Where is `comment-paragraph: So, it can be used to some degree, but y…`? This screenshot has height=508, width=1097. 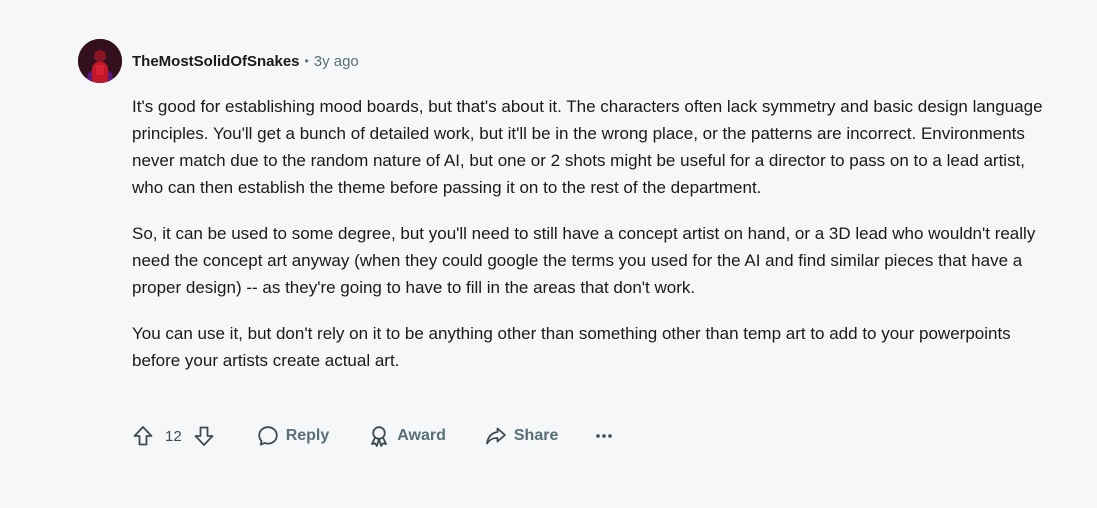
comment-paragraph: So, it can be used to some degree, but y… is located at coordinates (584, 260).